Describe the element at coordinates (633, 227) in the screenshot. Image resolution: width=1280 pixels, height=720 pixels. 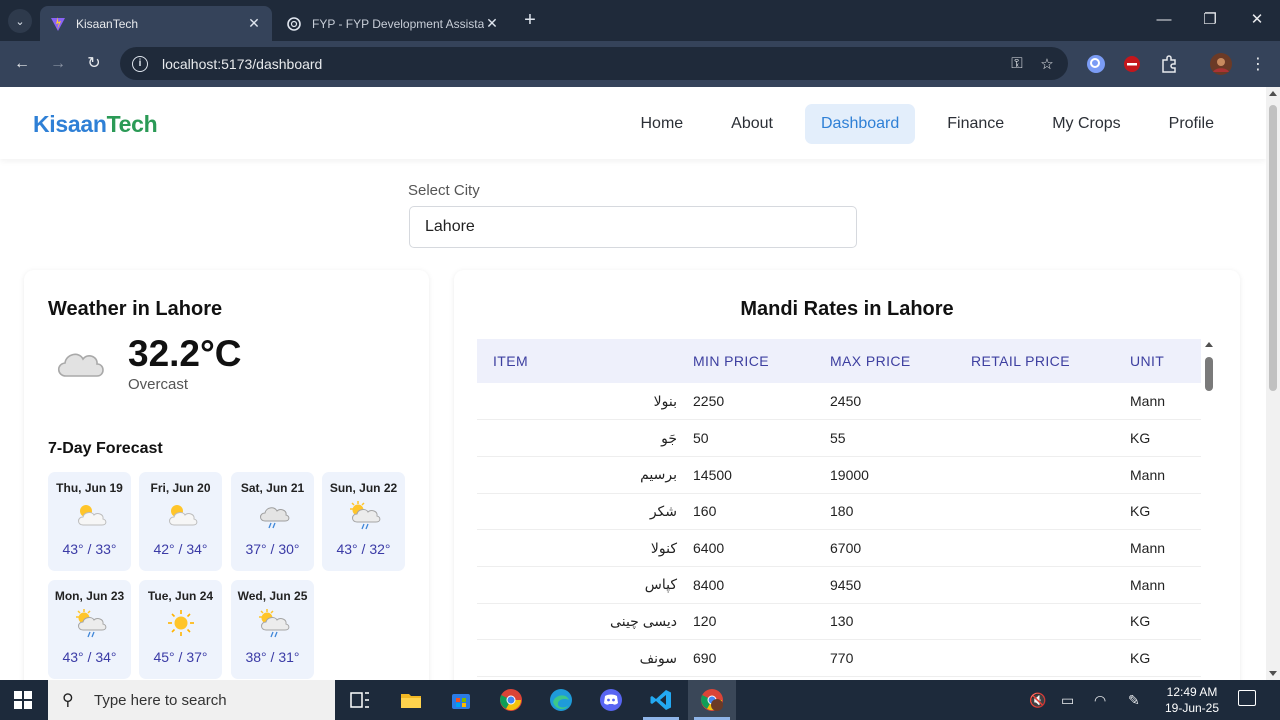
I see `city-input` at that location.